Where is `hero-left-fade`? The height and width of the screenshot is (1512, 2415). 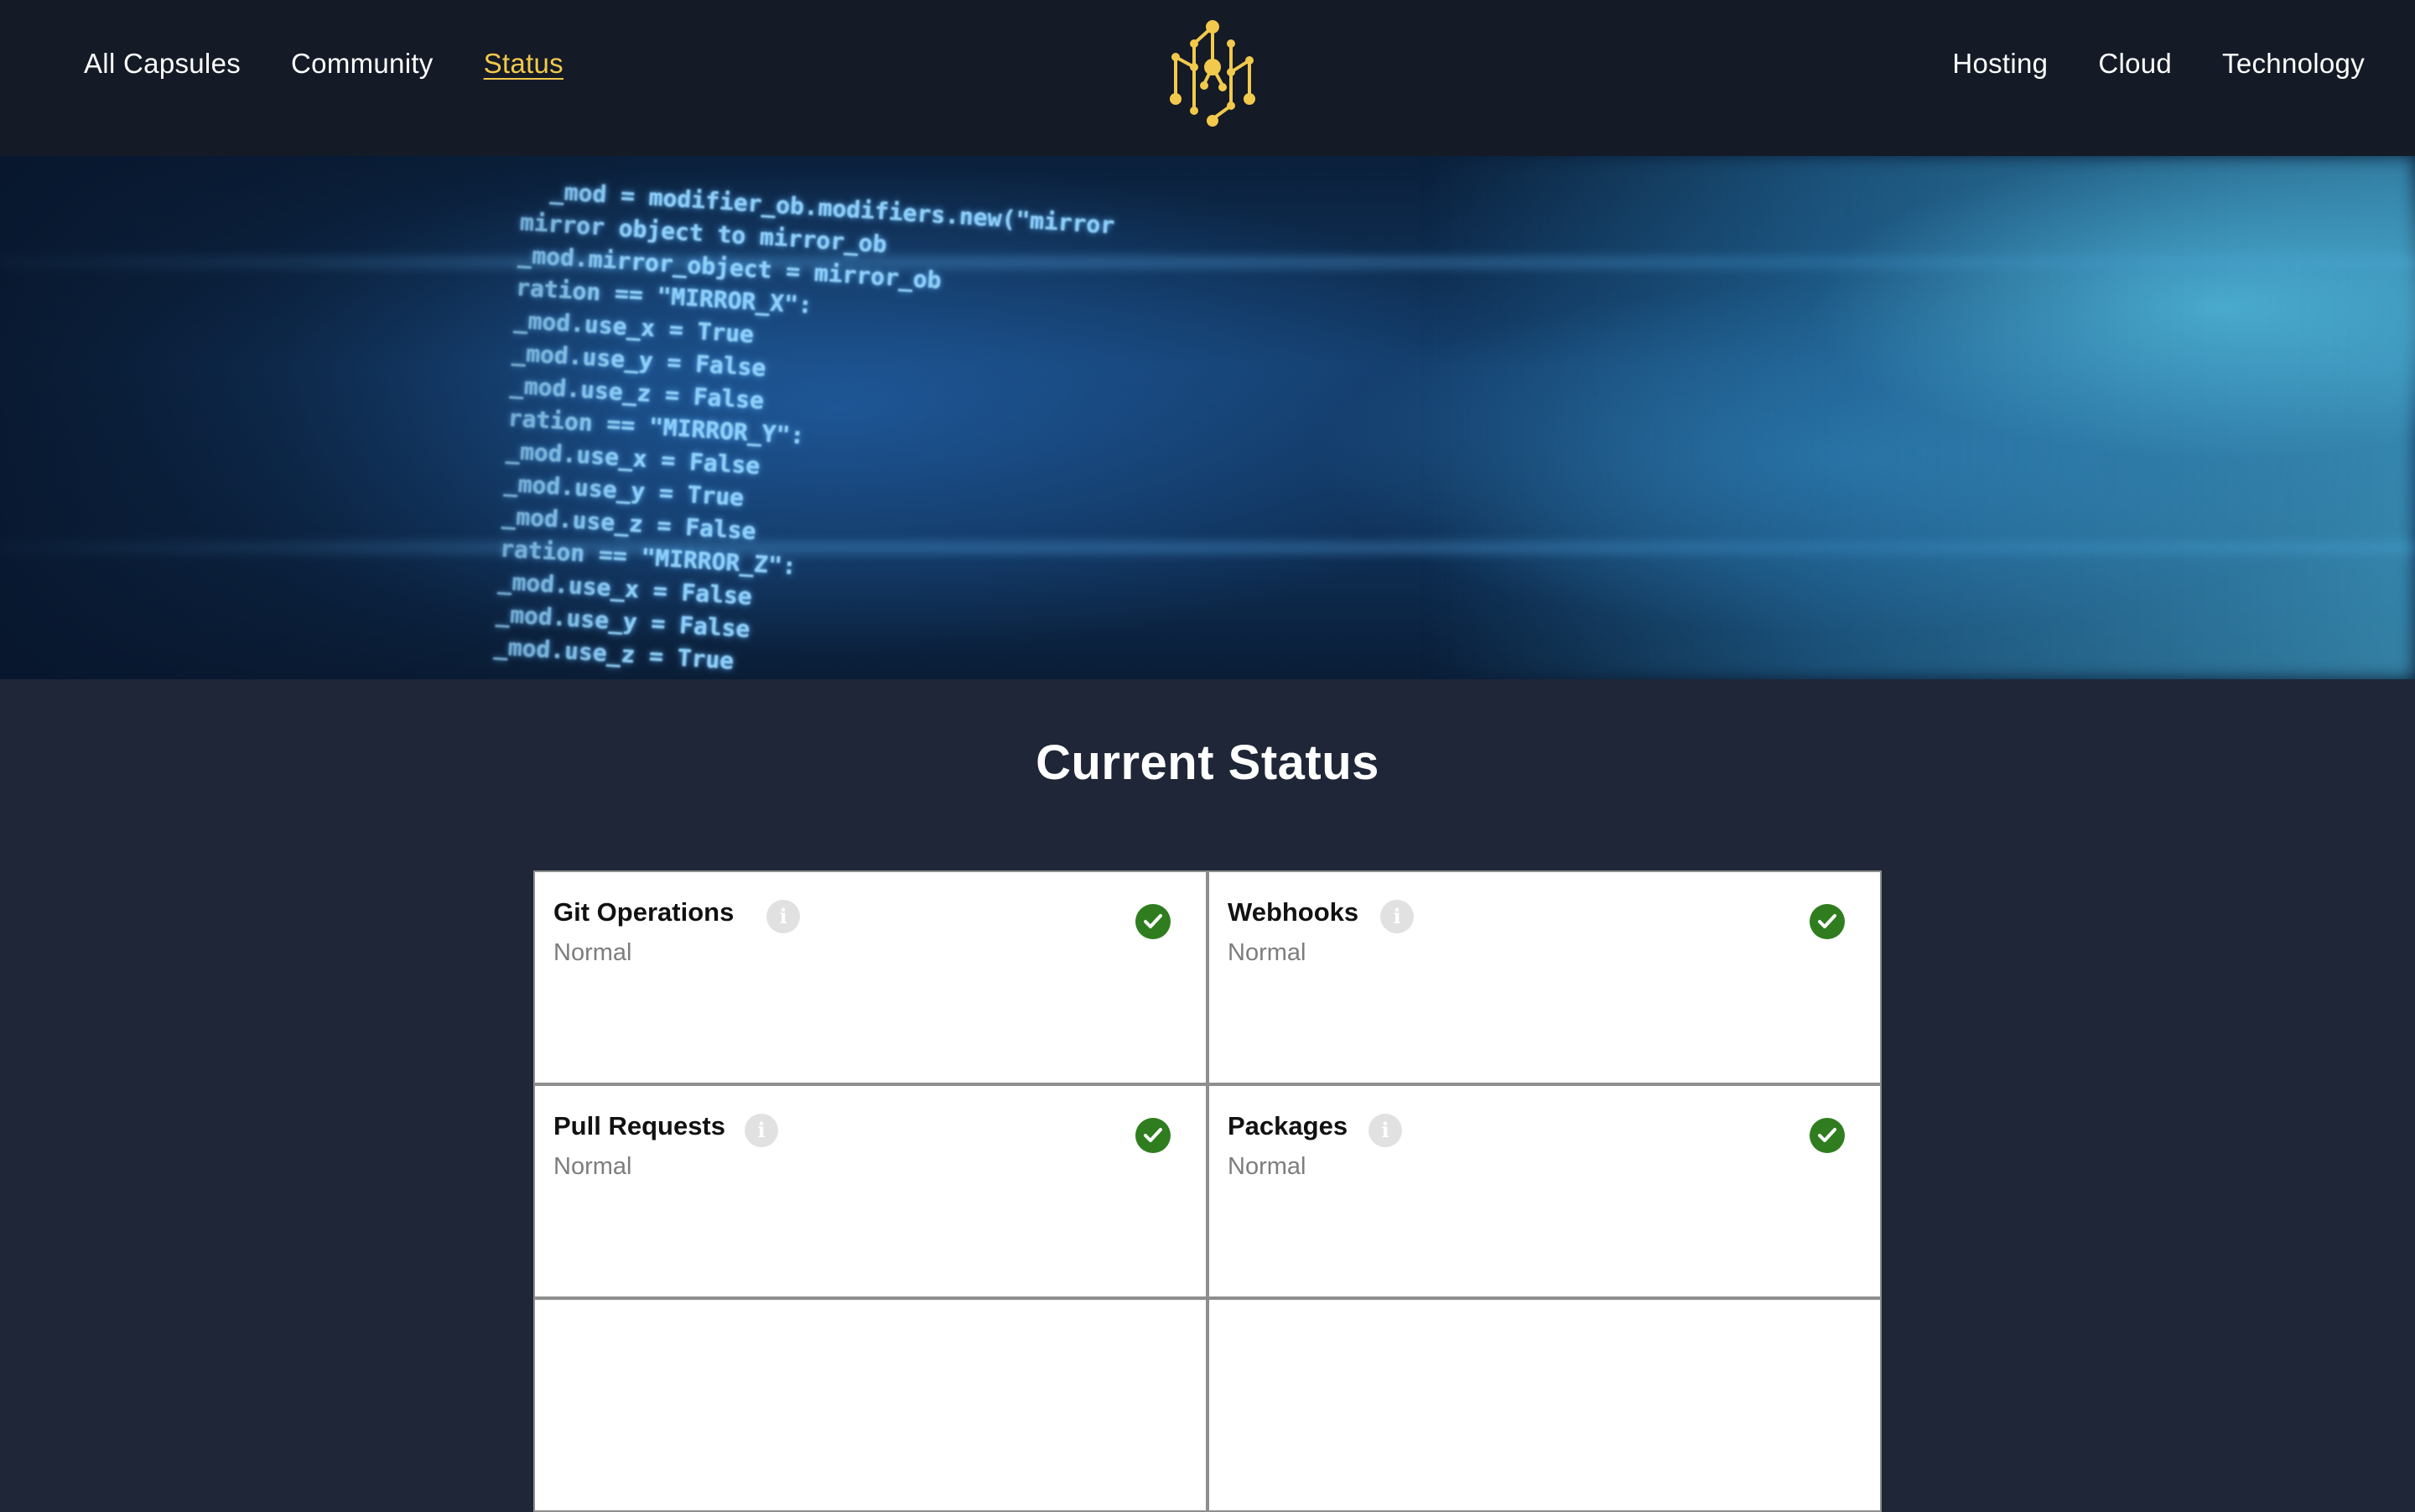 hero-left-fade is located at coordinates (318, 417).